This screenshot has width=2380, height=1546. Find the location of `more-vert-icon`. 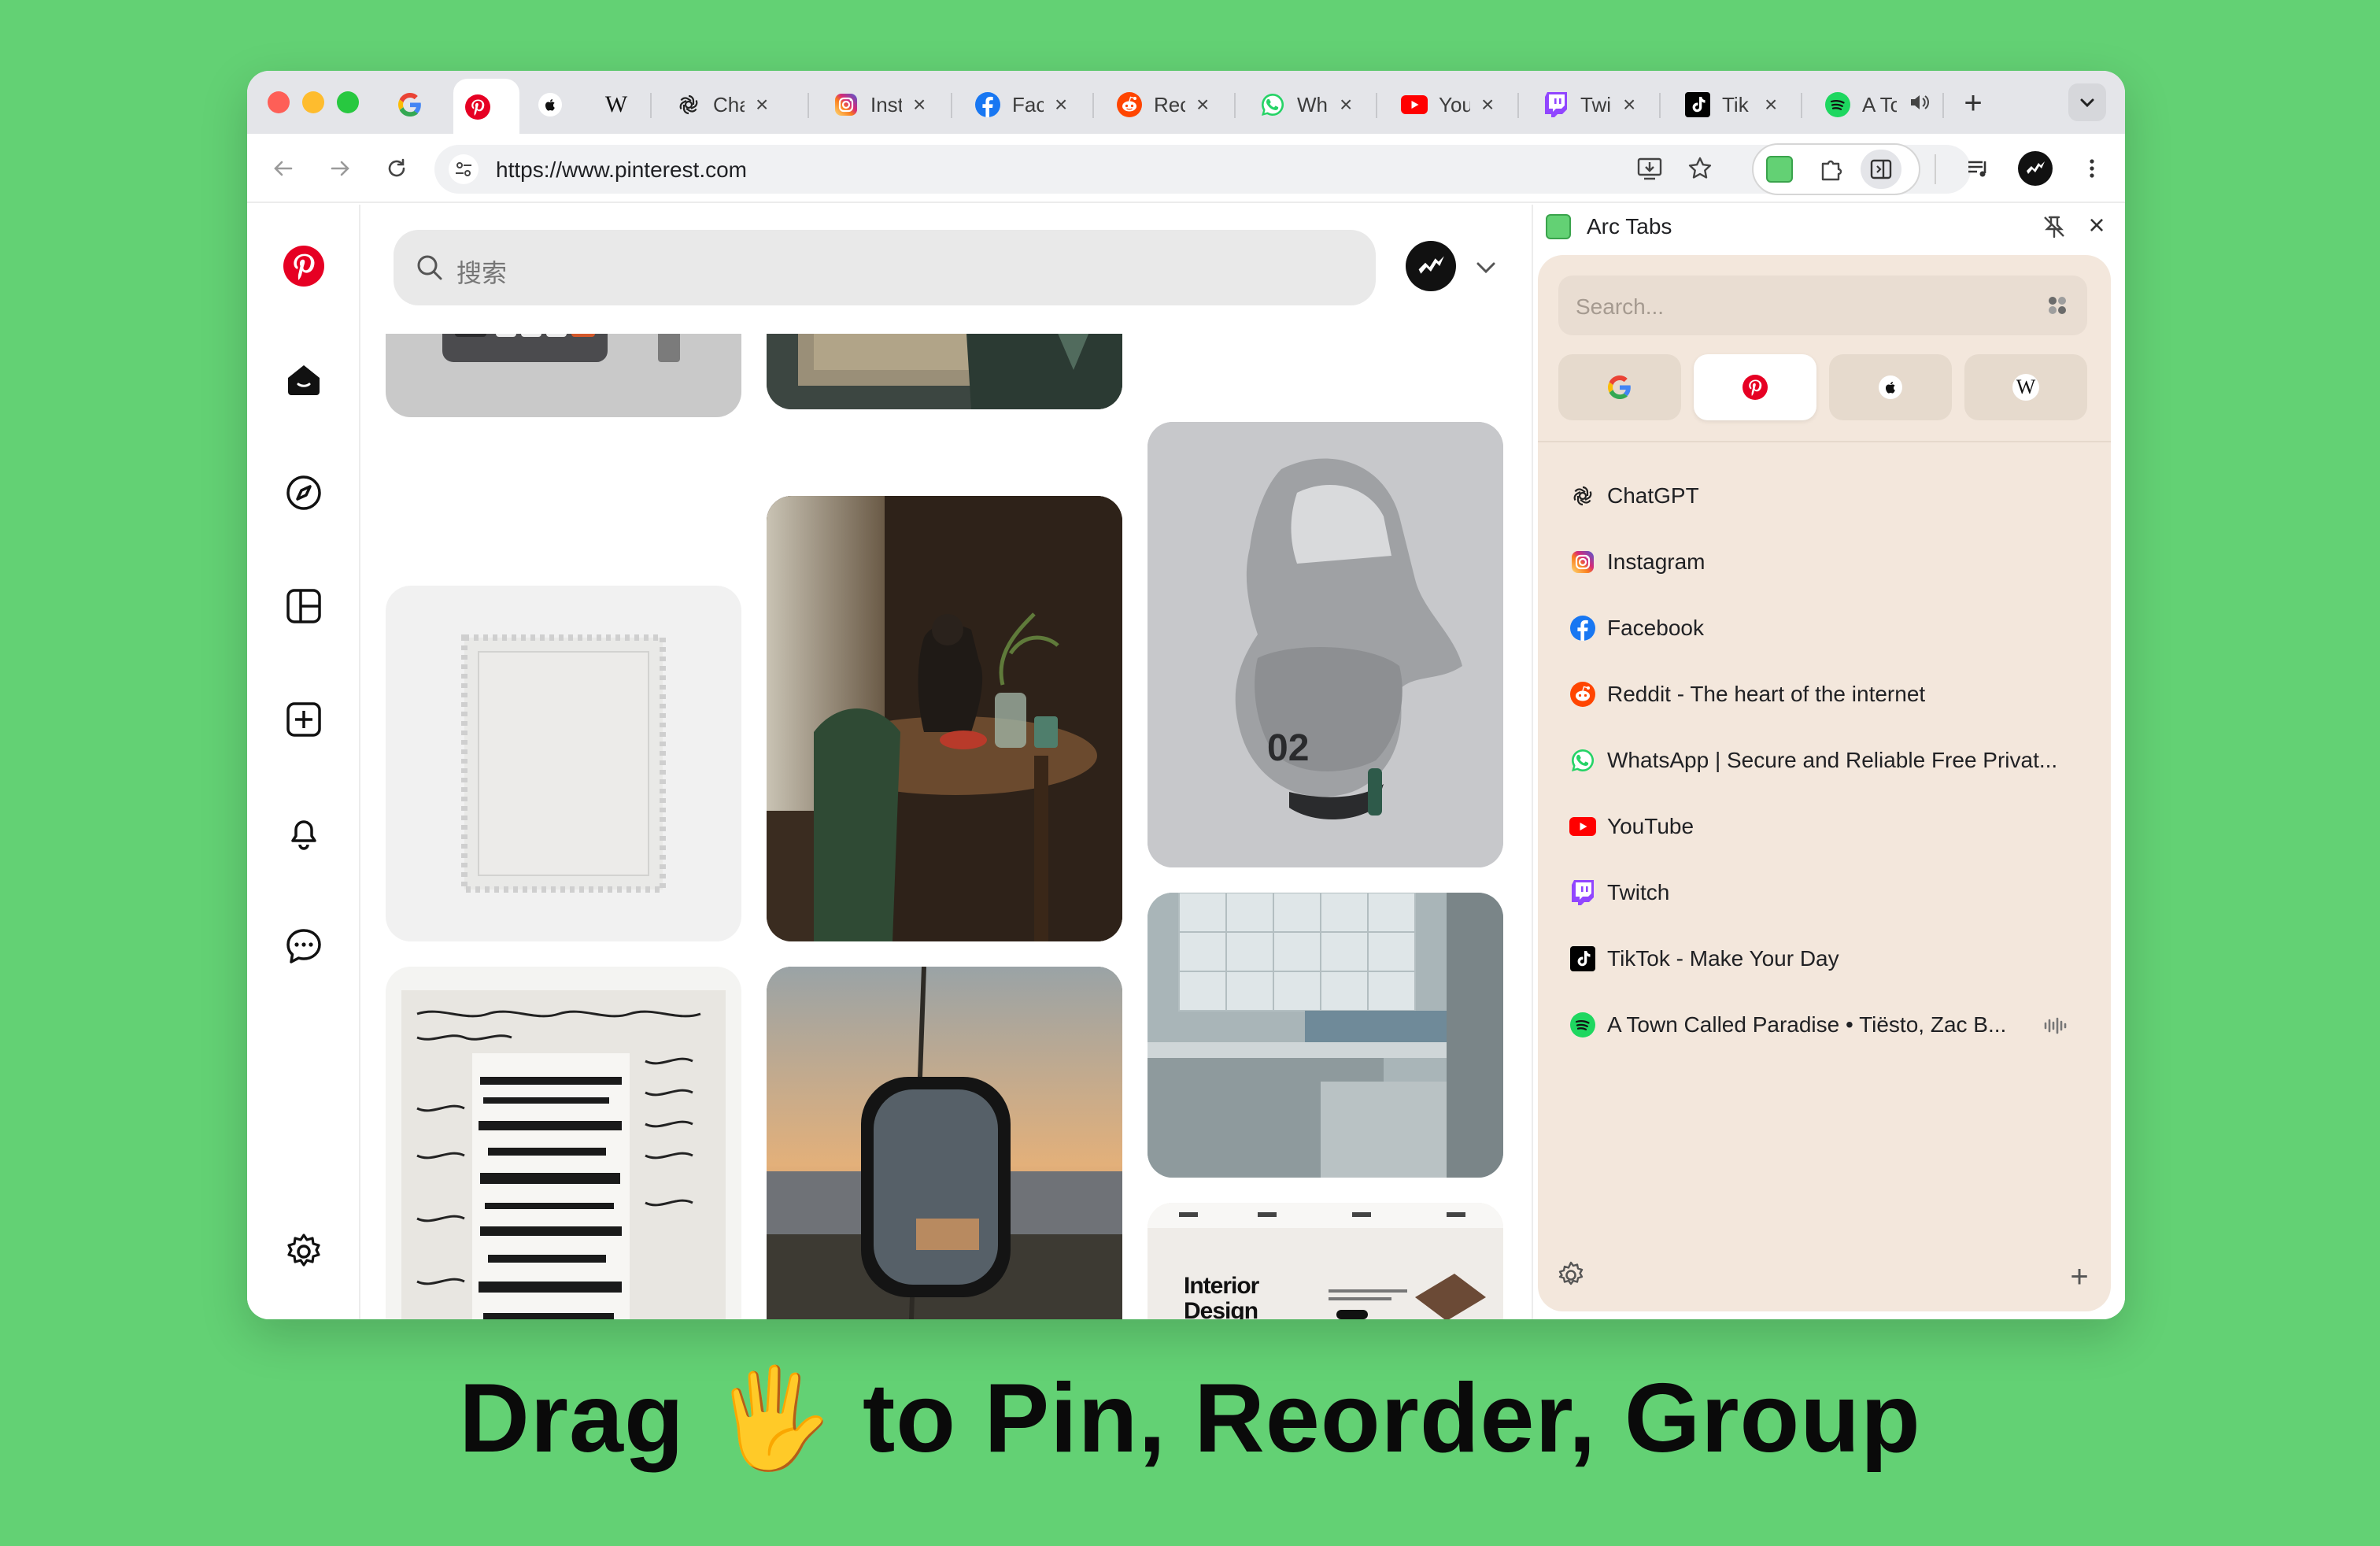

more-vert-icon is located at coordinates (2092, 168).